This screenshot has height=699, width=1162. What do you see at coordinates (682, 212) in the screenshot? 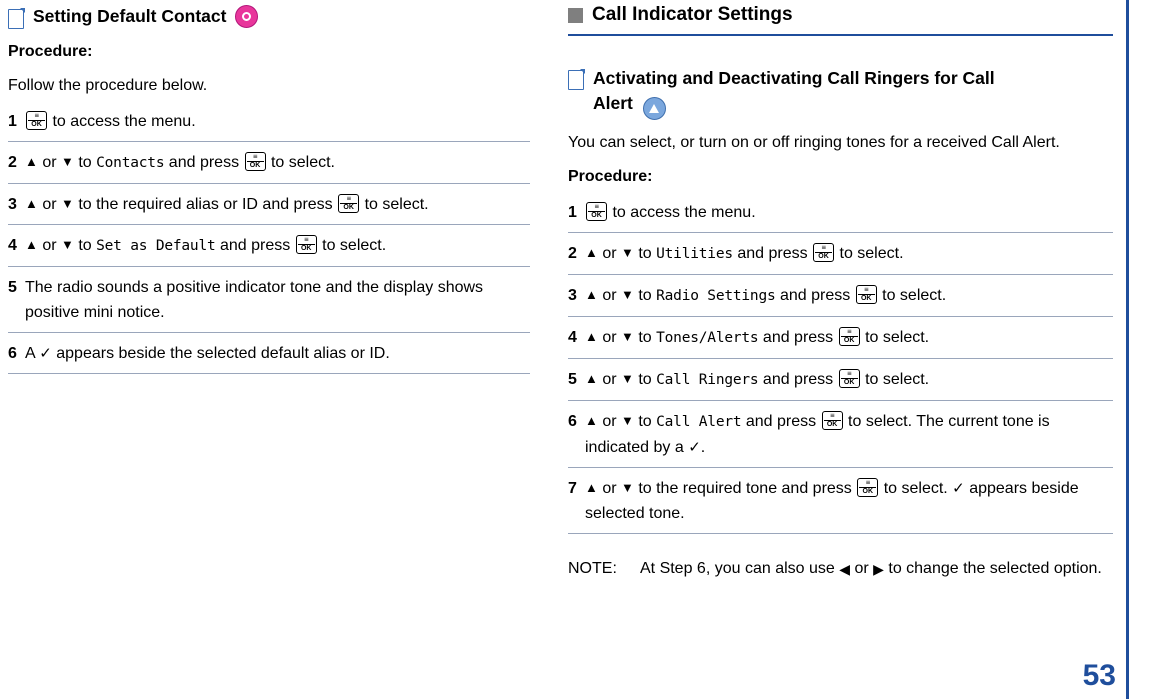
I see `step-text: to access the menu.` at bounding box center [682, 212].